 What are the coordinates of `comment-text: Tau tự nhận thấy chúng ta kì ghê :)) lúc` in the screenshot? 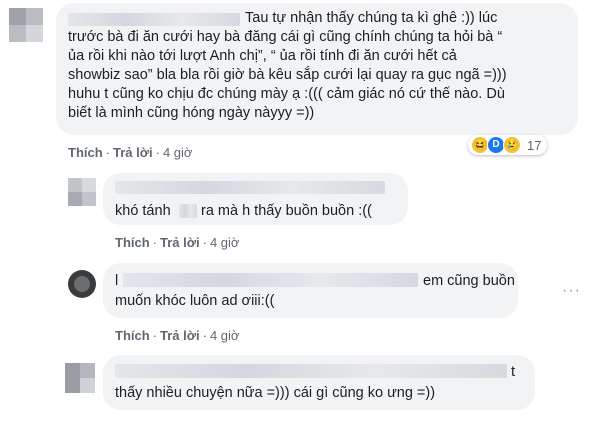 It's located at (371, 18).